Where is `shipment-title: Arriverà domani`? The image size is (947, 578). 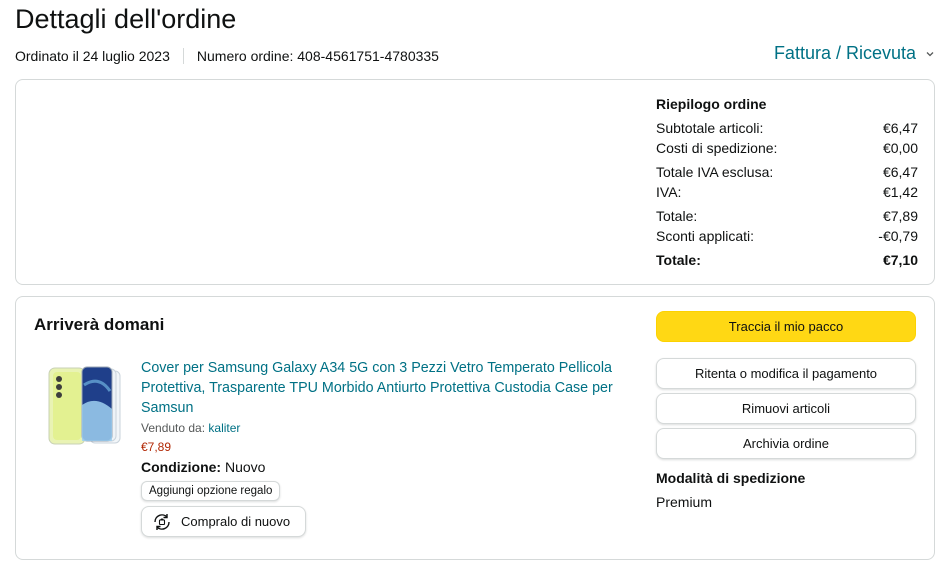 shipment-title: Arriverà domani is located at coordinates (99, 324).